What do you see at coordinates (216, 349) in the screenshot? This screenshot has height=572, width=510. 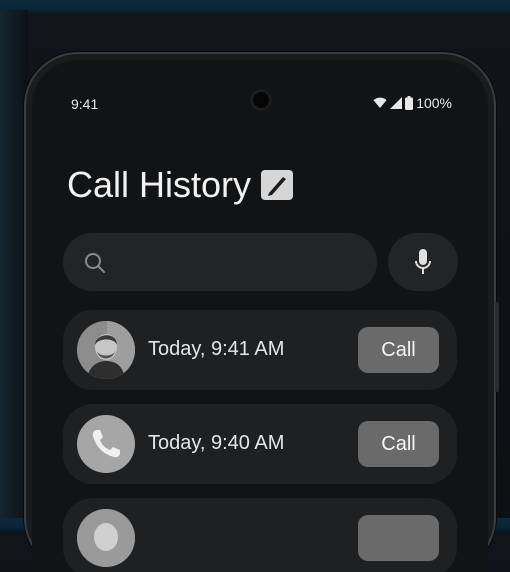 I see `call-time: Today, 9:41 AM` at bounding box center [216, 349].